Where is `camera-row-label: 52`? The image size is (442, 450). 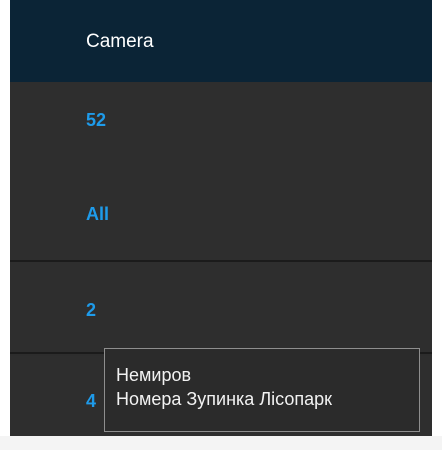
camera-row-label: 52 is located at coordinates (96, 120).